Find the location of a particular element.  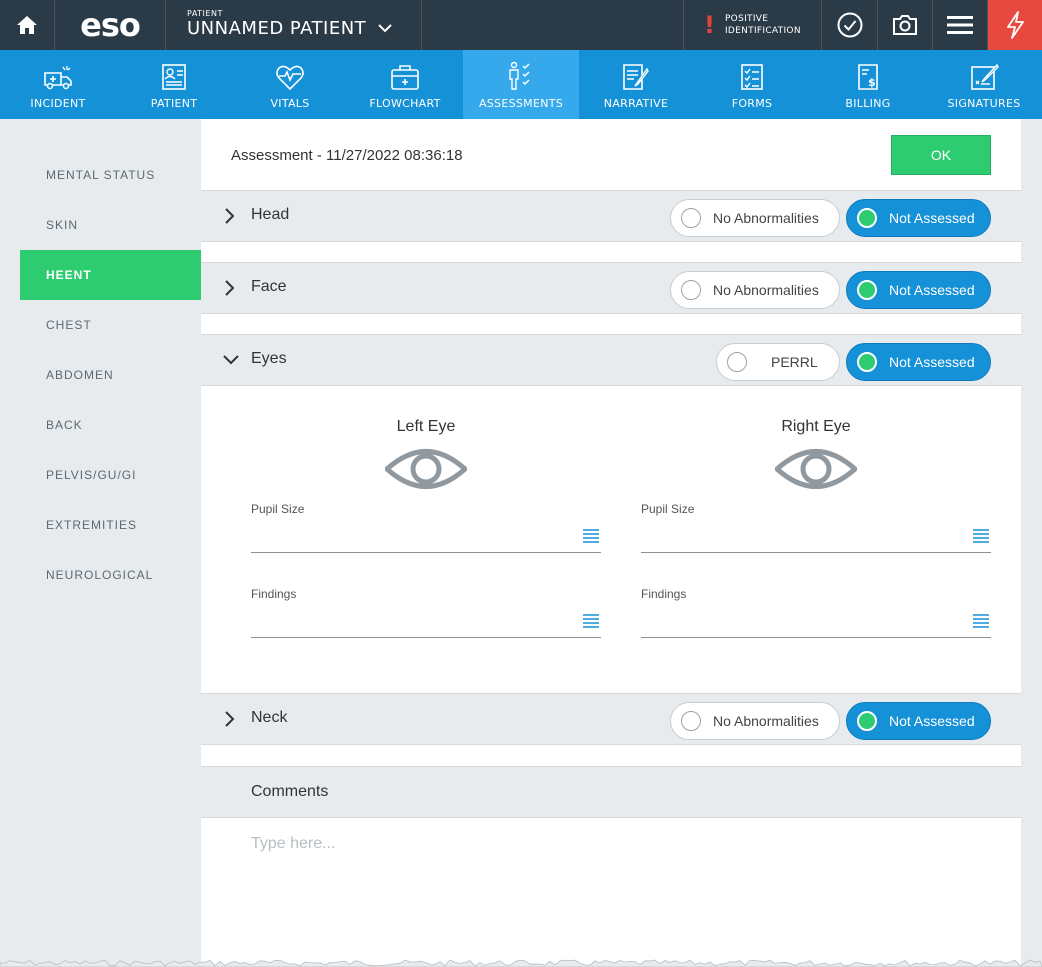

patient-label: PATIENT is located at coordinates (205, 13).